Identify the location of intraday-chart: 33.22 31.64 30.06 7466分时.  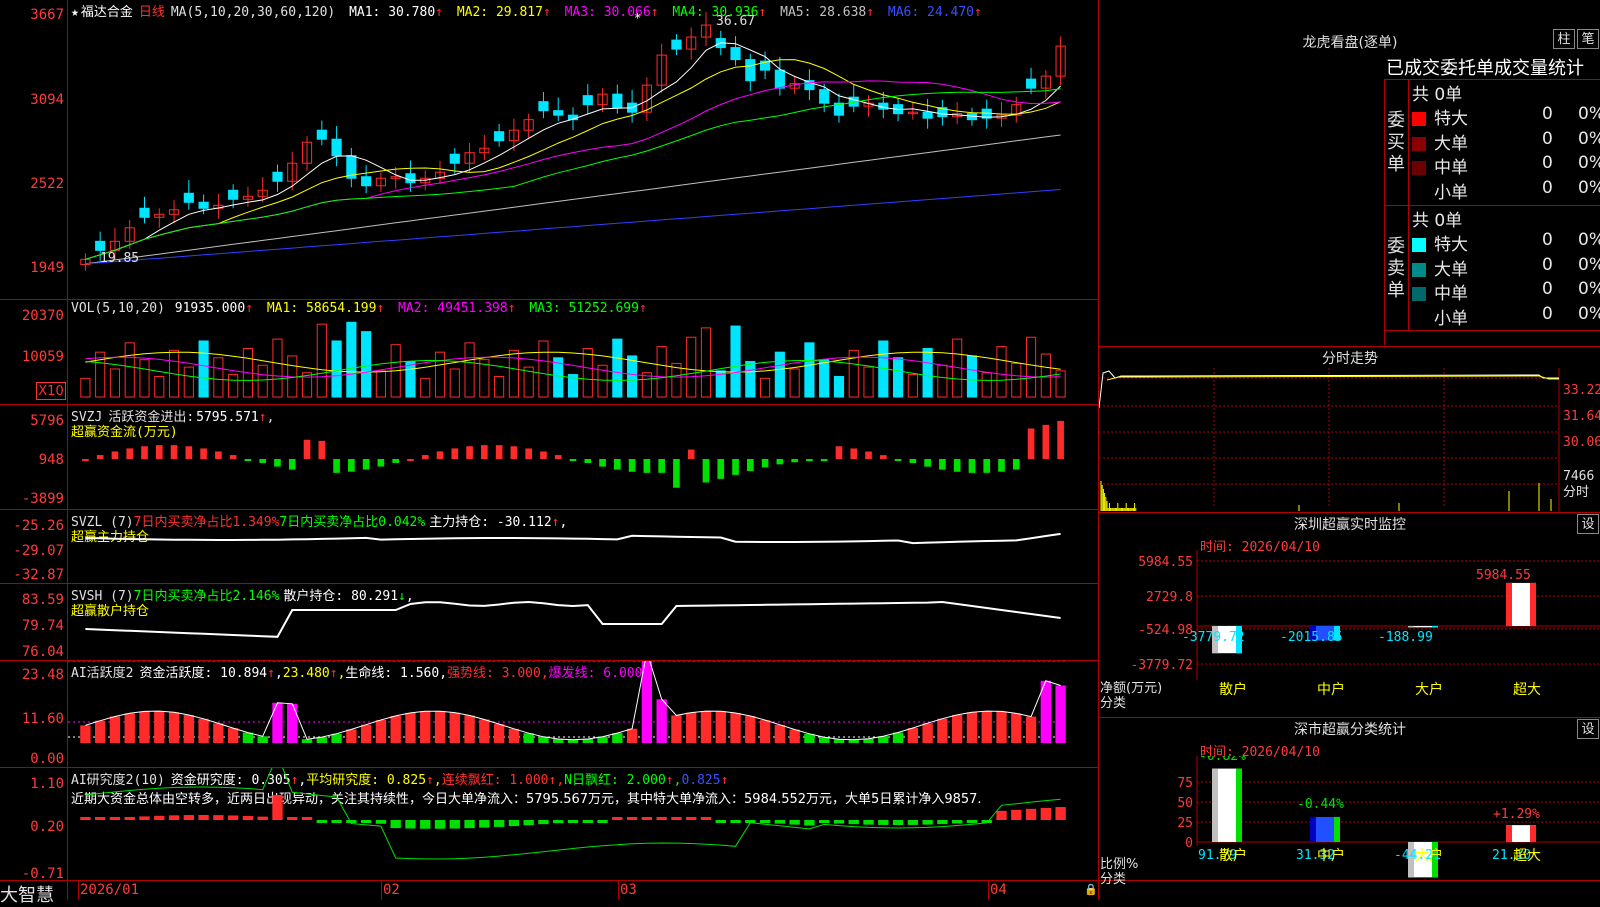
(1349, 439).